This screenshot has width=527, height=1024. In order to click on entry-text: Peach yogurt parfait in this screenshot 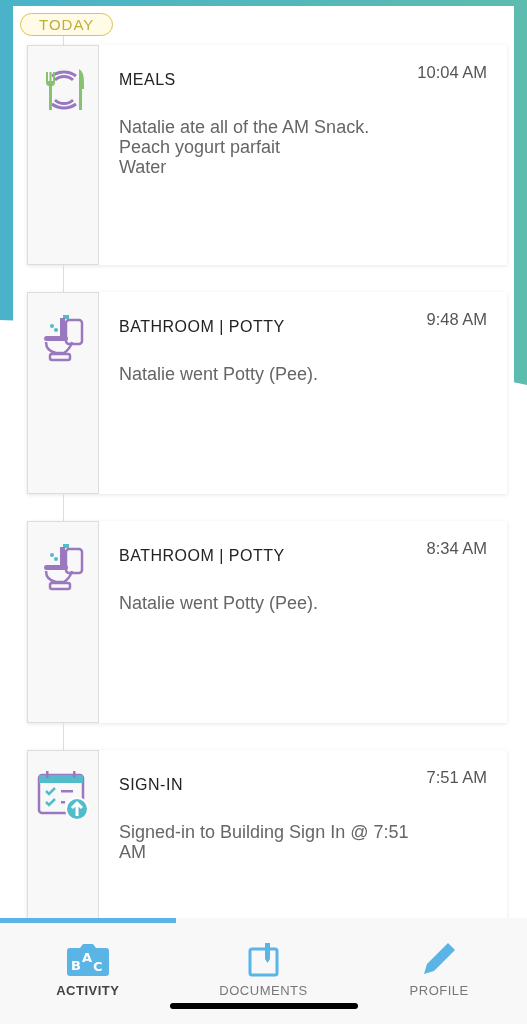, I will do `click(200, 147)`.